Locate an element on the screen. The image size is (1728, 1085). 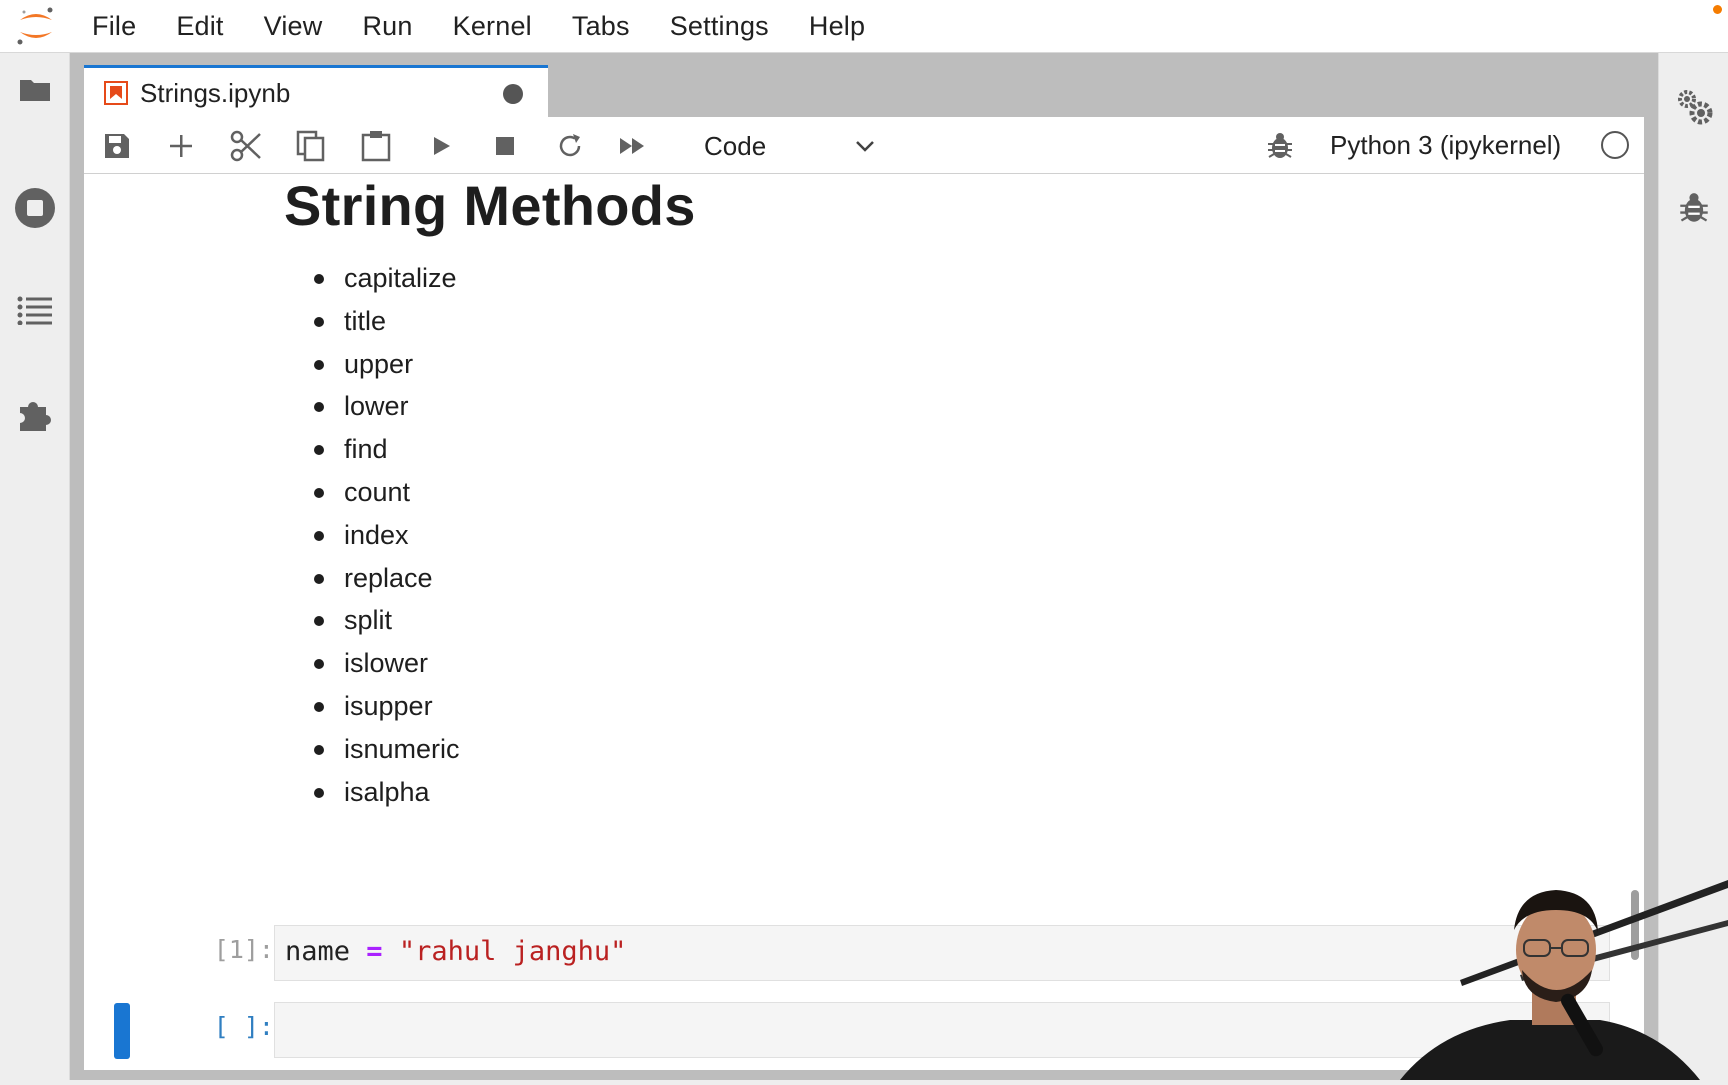
run-icon is located at coordinates (441, 146).